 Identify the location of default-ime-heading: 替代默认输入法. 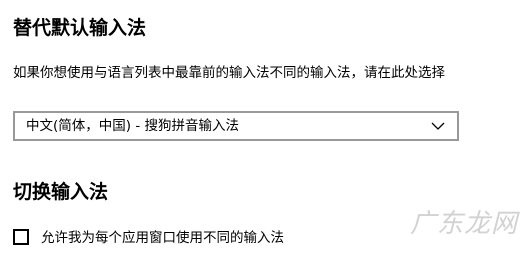
(80, 28).